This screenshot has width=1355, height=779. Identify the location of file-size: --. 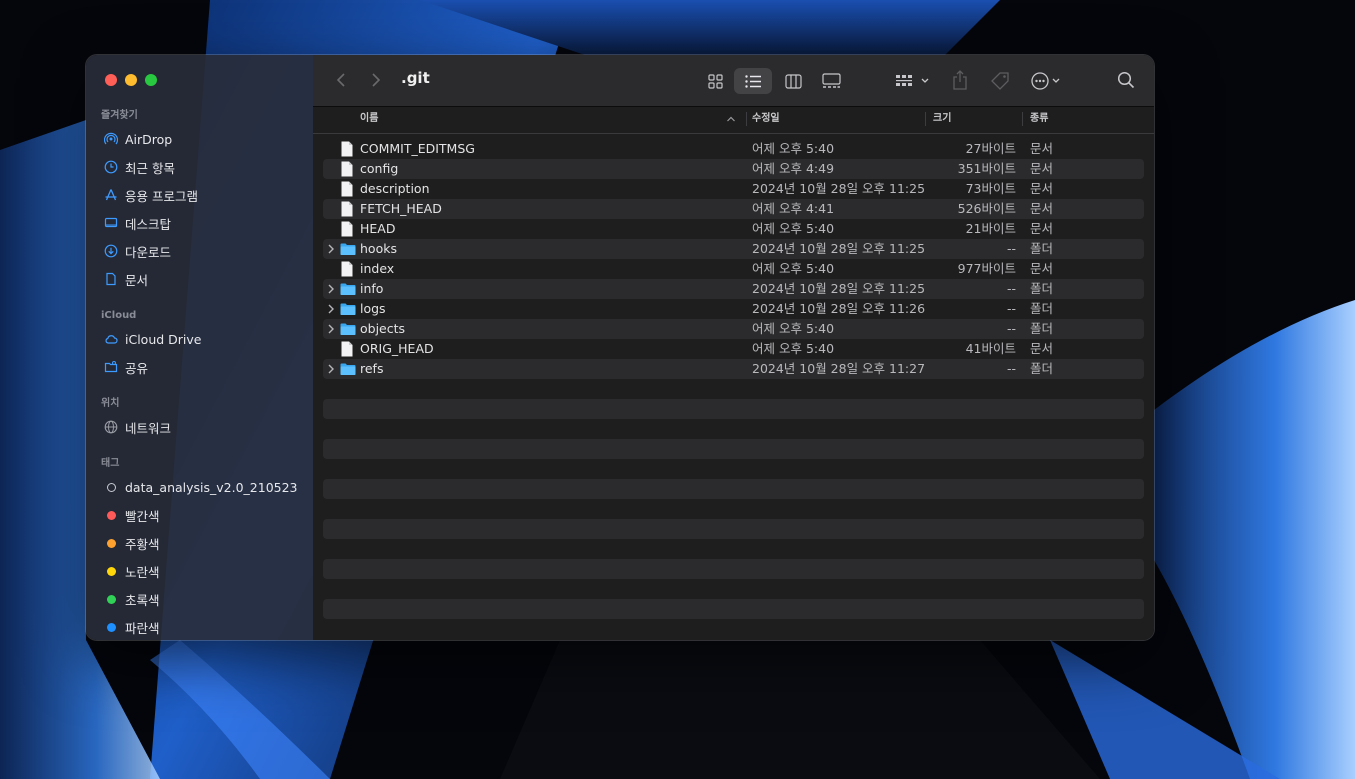
(1011, 308).